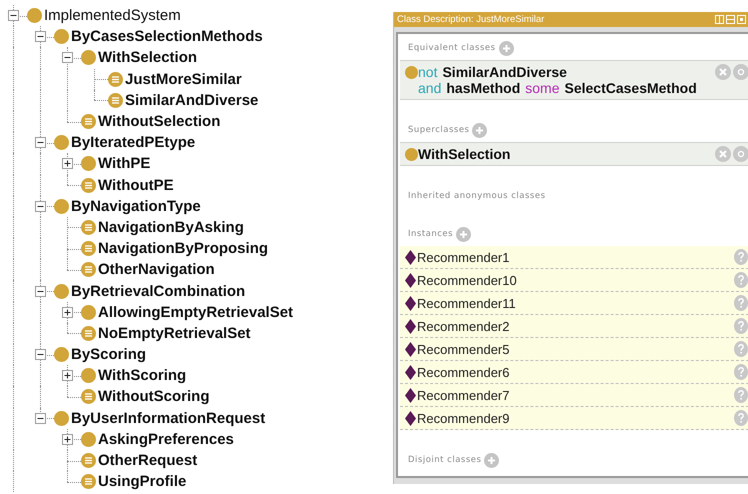 Image resolution: width=748 pixels, height=494 pixels. I want to click on tree-item: WithSelection, so click(148, 57).